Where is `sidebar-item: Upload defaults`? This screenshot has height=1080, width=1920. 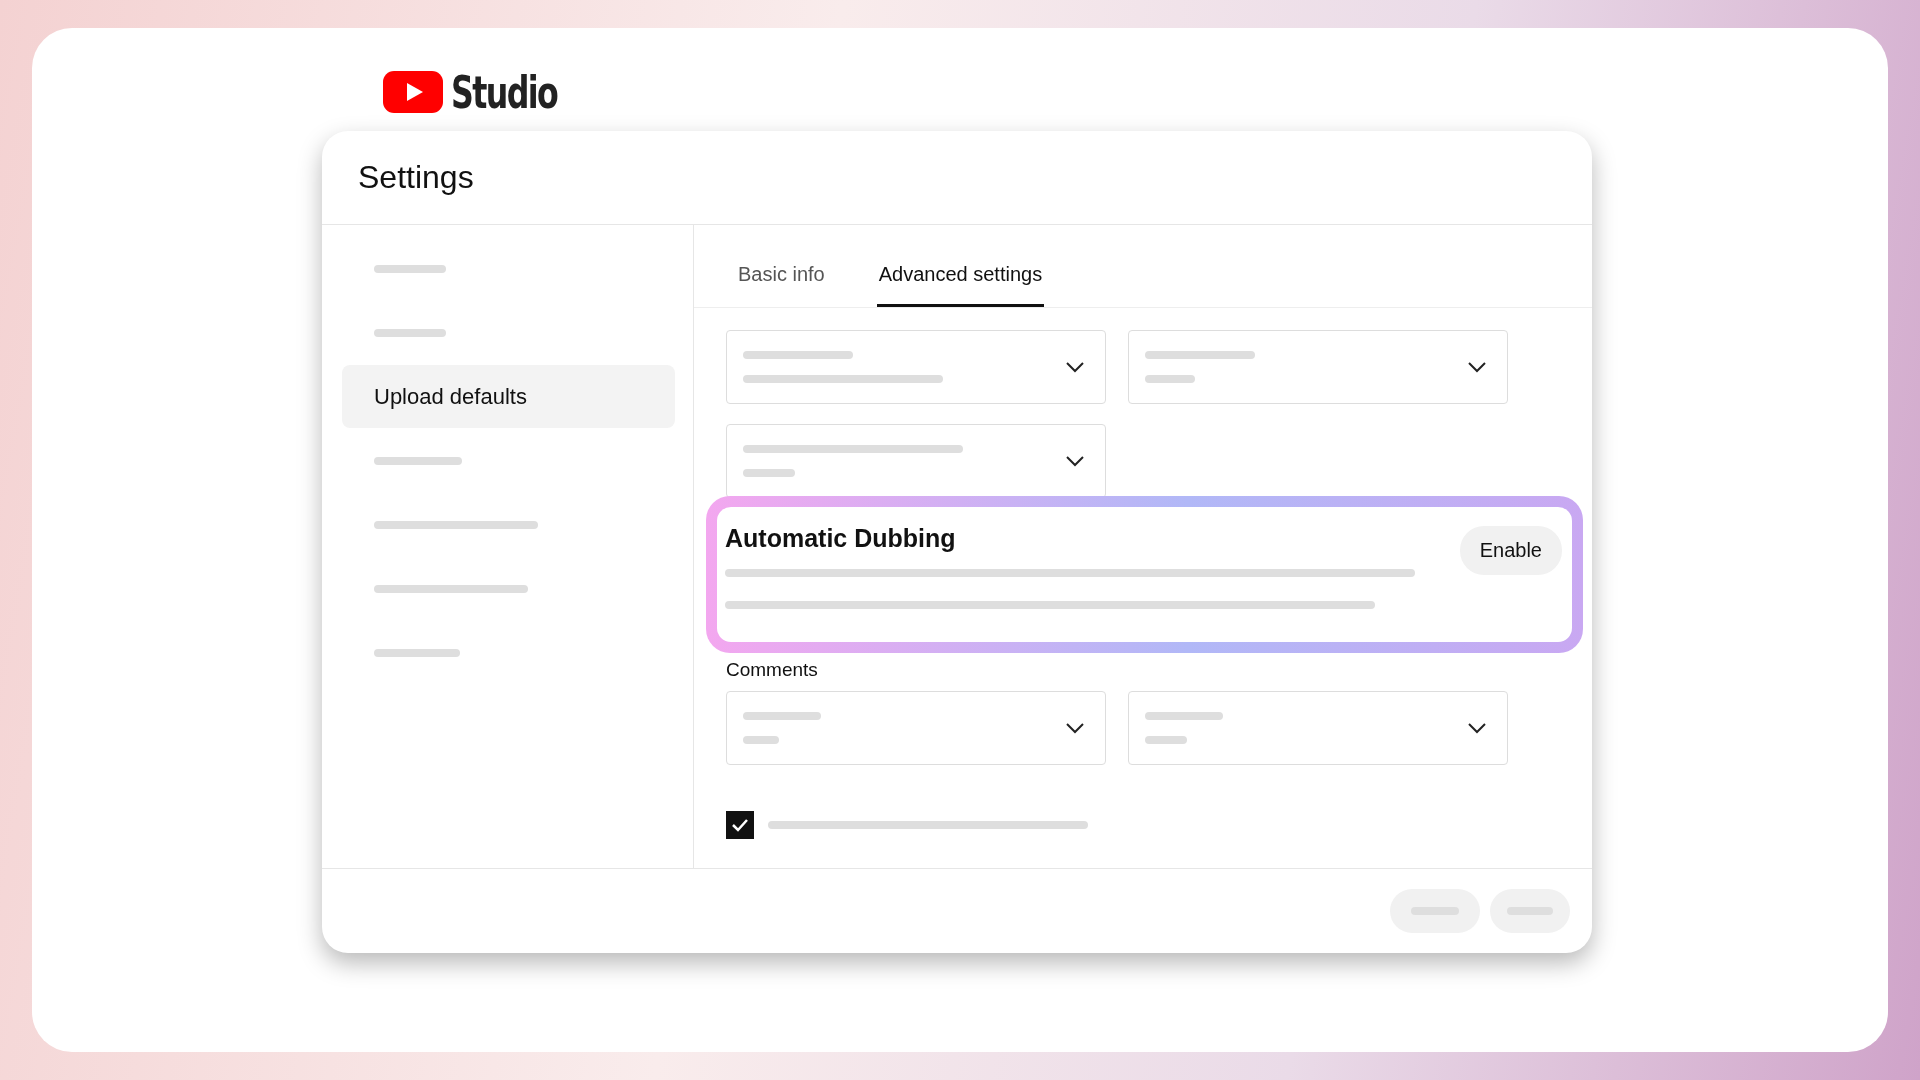 sidebar-item: Upload defaults is located at coordinates (508, 396).